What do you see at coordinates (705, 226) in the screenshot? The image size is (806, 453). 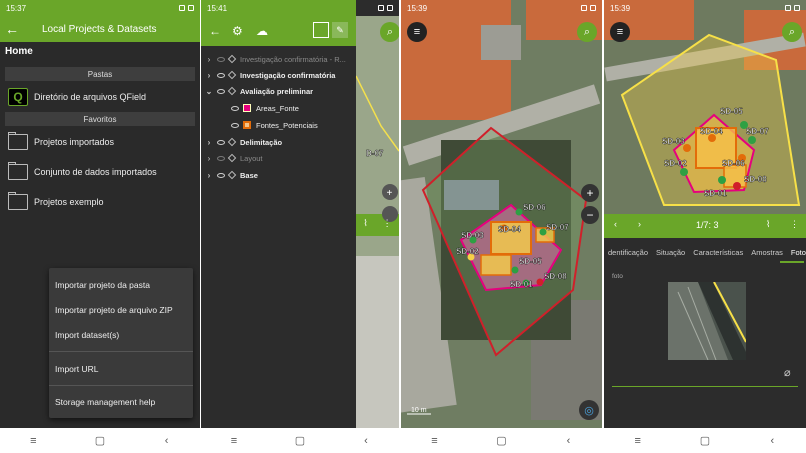 I see `feature-nav-bar: ‹ › 1/7: 3 ⌇ ⋮` at bounding box center [705, 226].